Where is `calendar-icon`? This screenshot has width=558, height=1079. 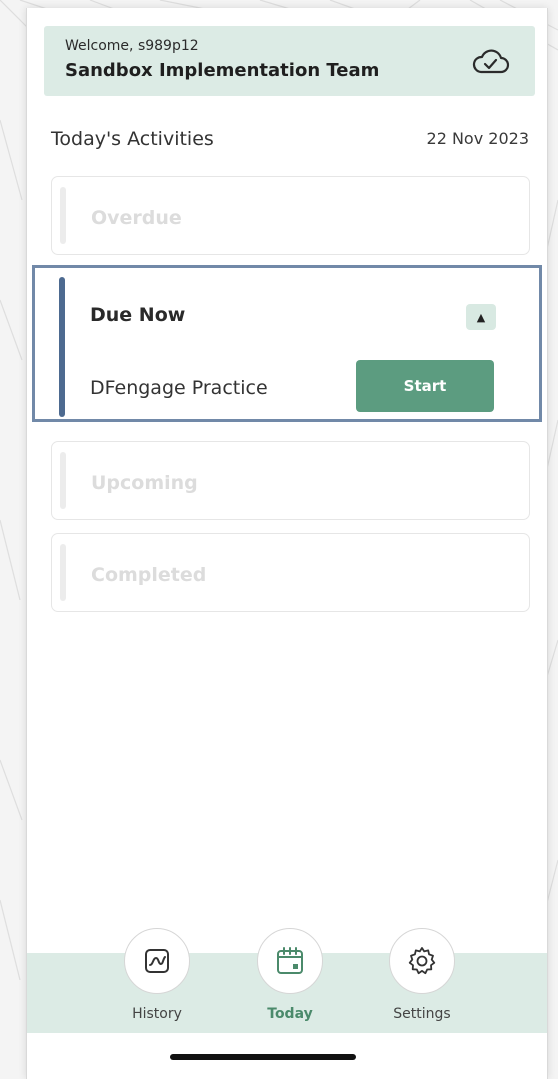
calendar-icon is located at coordinates (290, 960).